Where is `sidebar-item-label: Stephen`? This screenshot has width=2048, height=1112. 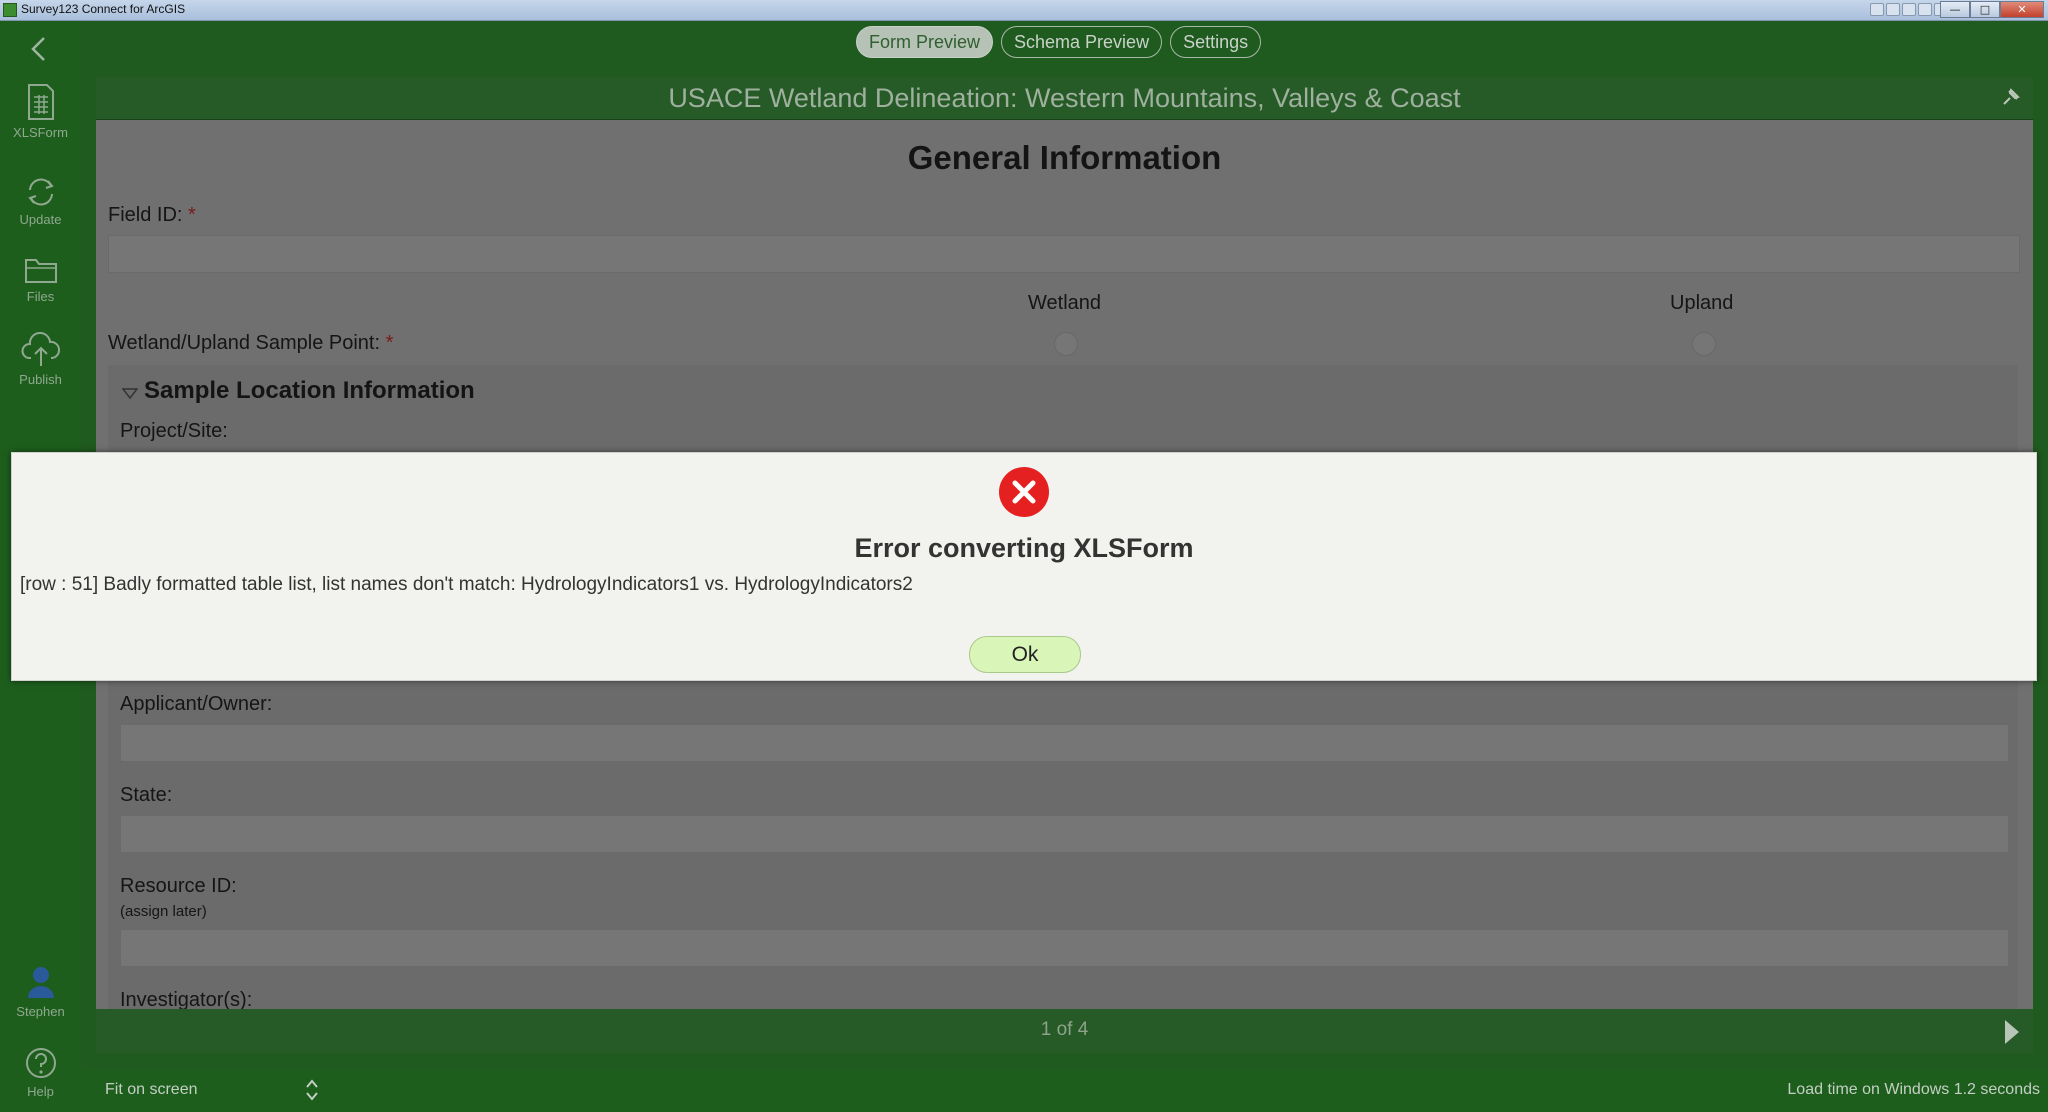 sidebar-item-label: Stephen is located at coordinates (40, 1011).